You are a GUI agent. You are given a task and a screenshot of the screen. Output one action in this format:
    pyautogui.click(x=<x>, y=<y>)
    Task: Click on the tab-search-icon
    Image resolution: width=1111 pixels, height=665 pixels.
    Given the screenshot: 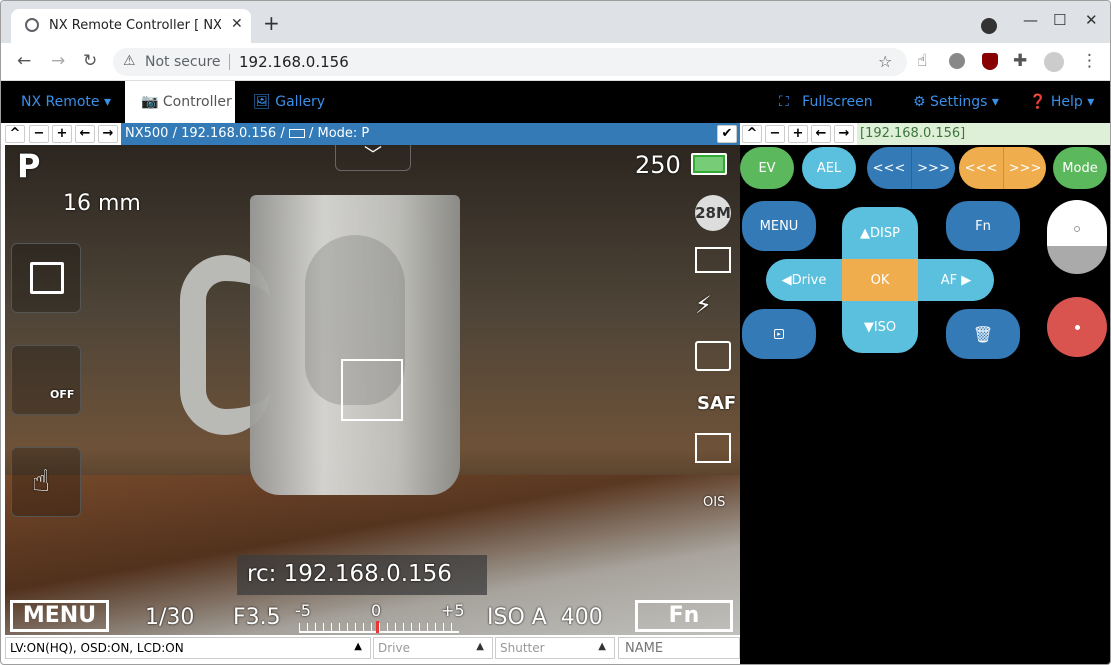 What is the action you would take?
    pyautogui.click(x=989, y=26)
    